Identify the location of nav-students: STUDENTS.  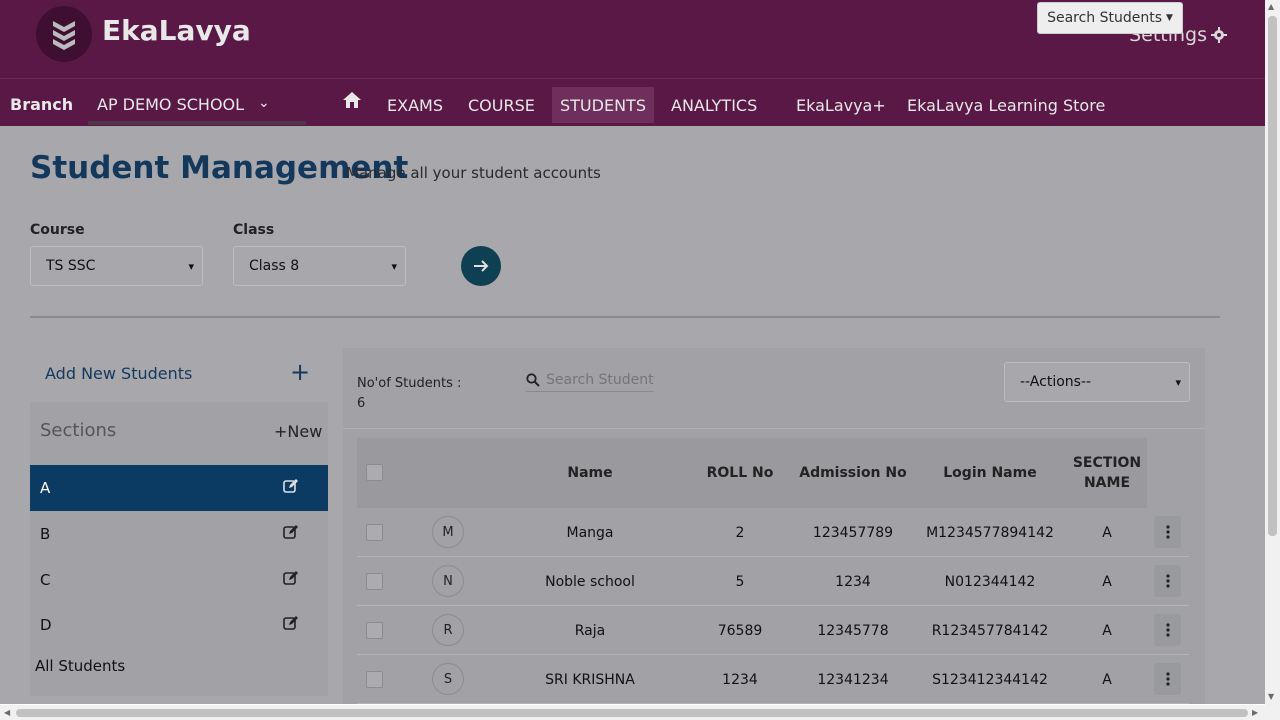
(603, 105).